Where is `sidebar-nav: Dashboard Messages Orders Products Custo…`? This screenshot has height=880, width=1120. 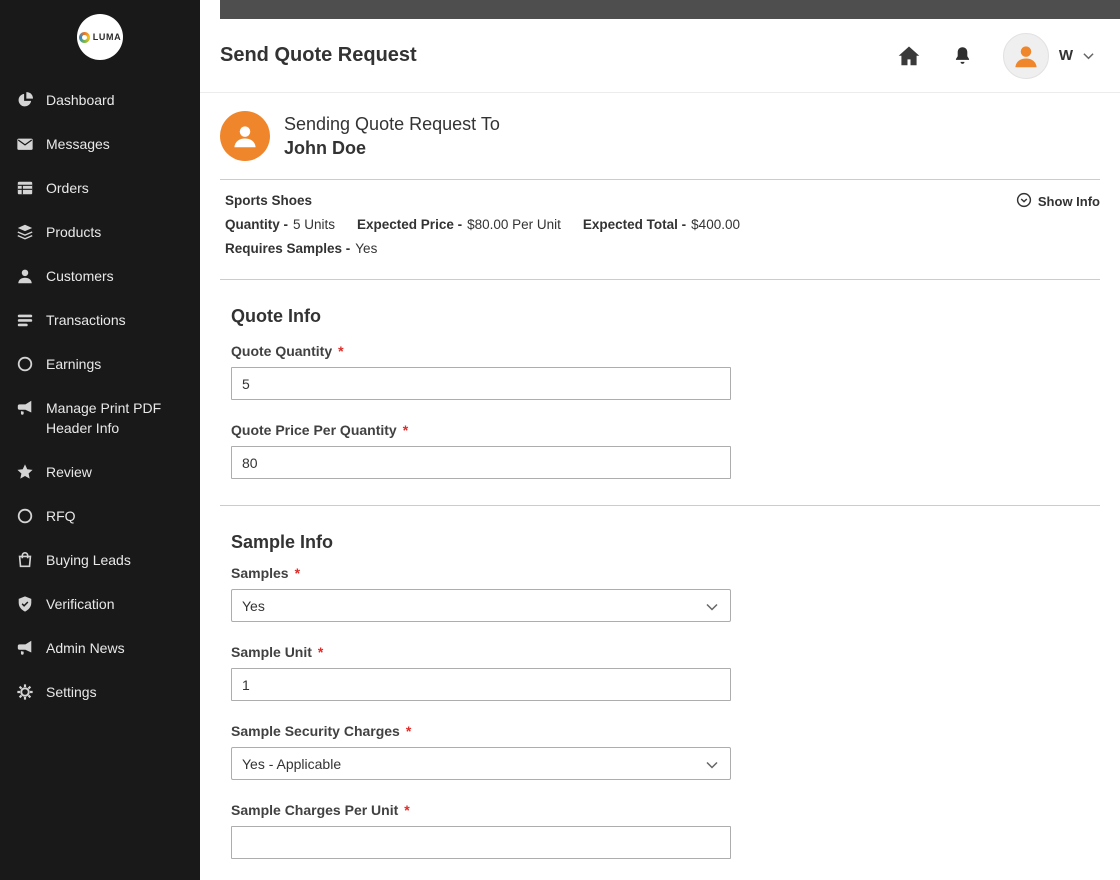
sidebar-nav: Dashboard Messages Orders Products Custo… is located at coordinates (100, 396).